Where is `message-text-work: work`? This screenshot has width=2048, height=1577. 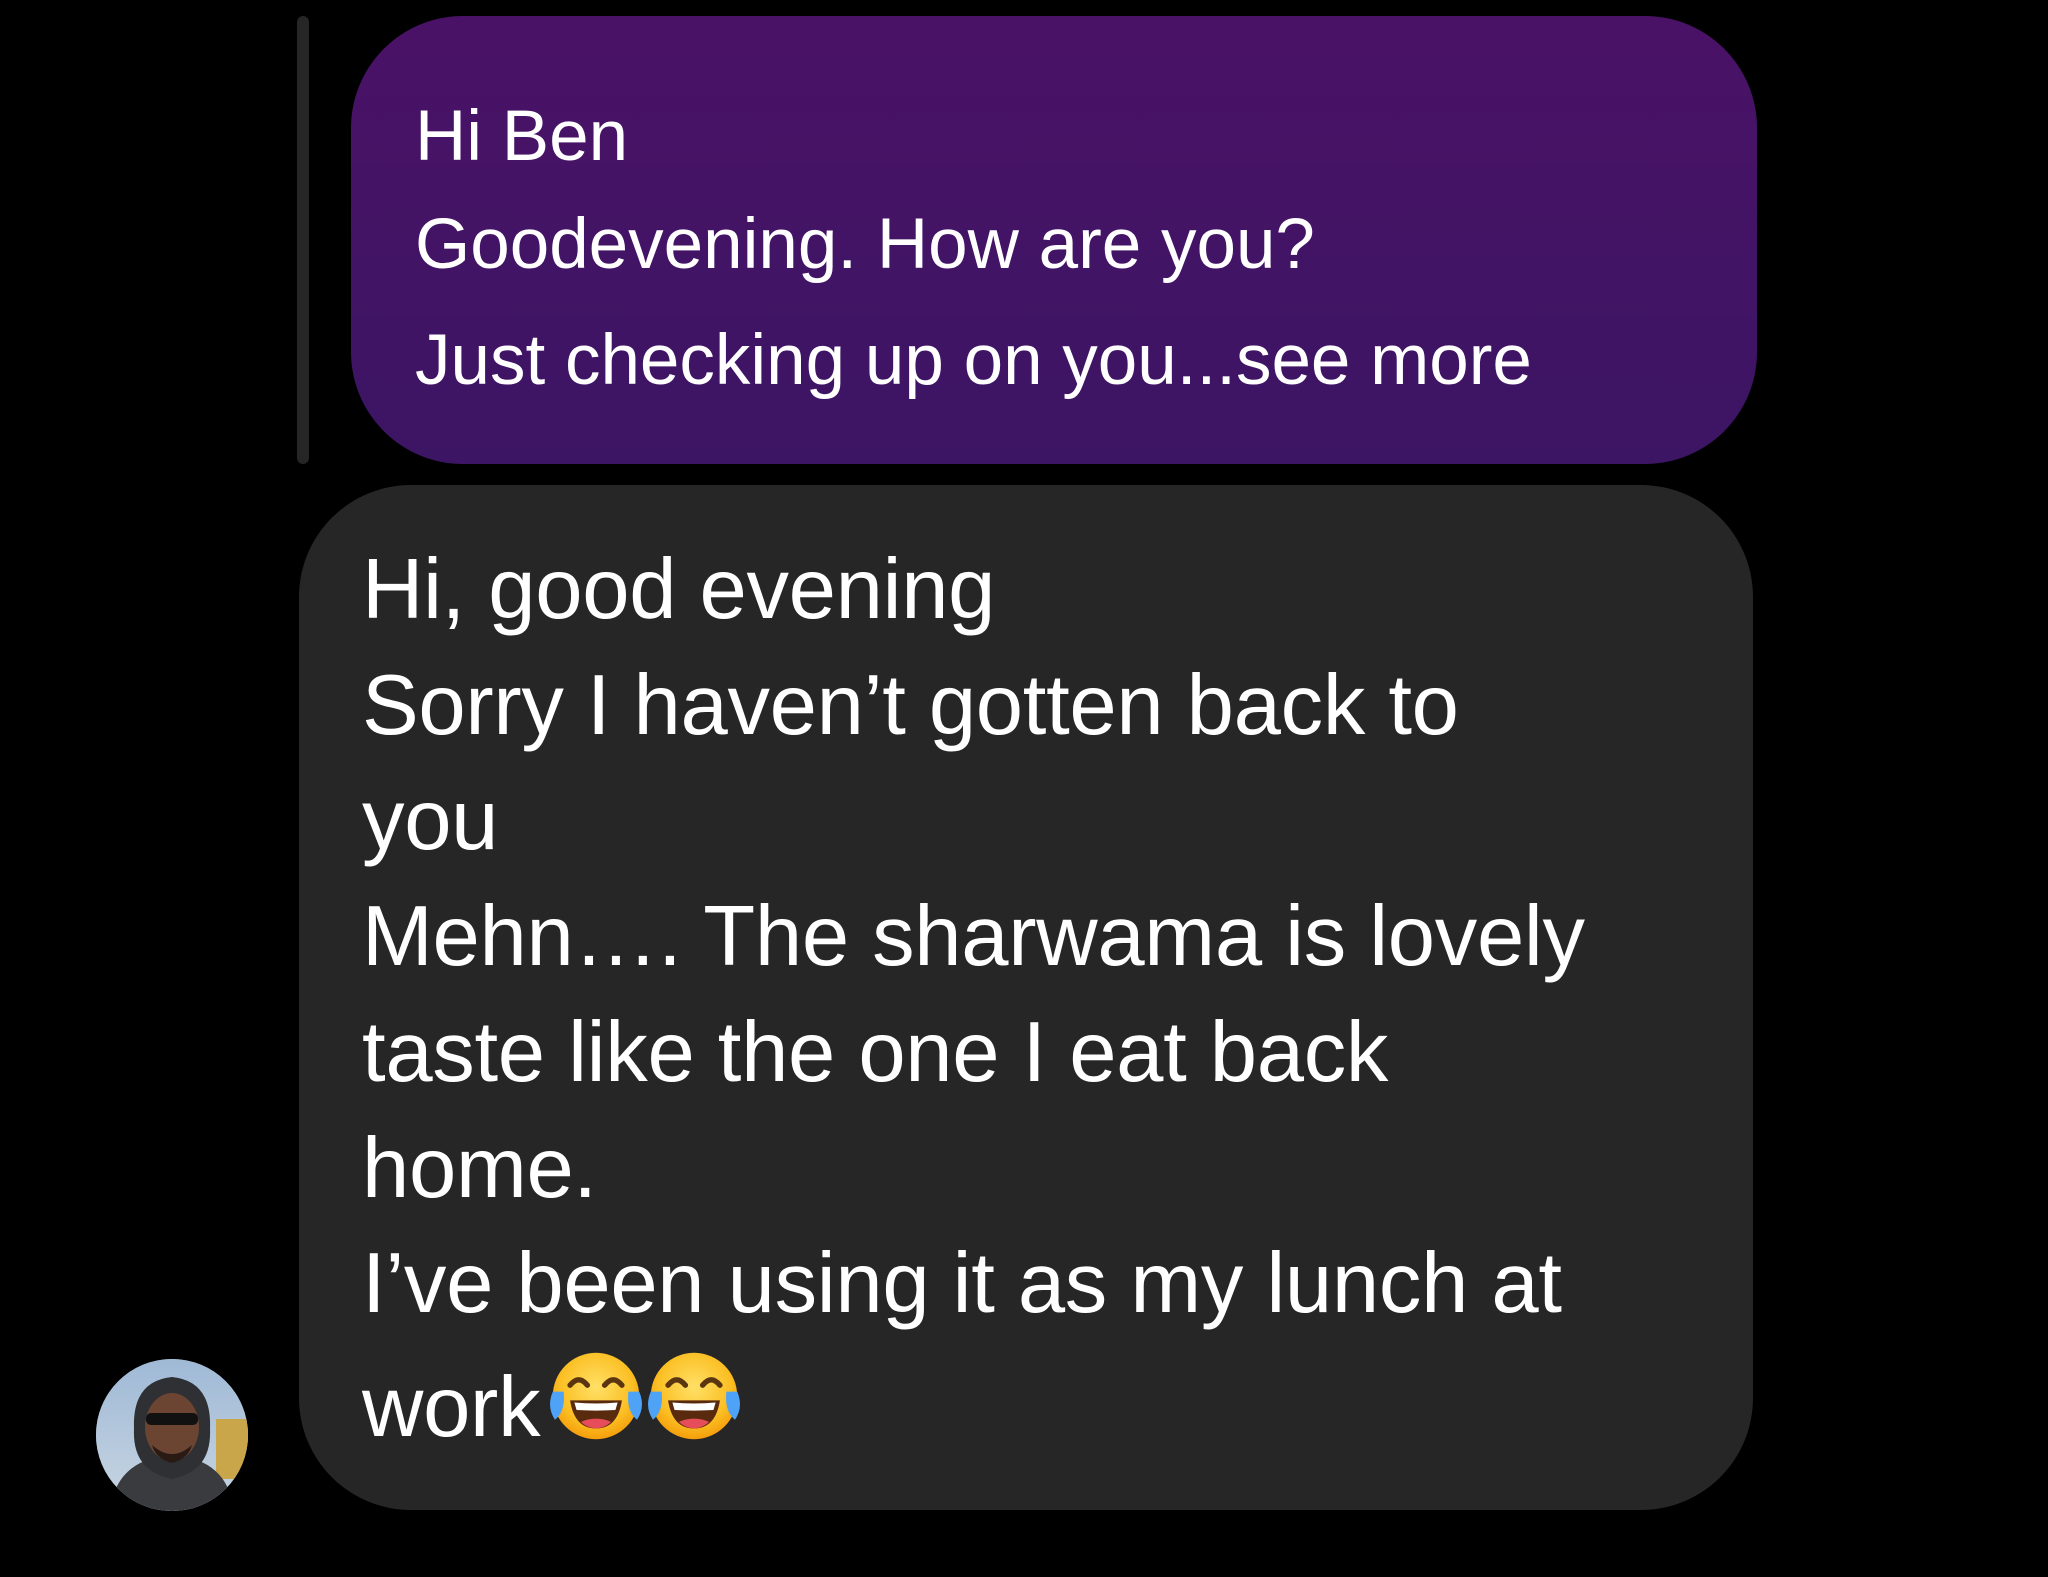 message-text-work: work is located at coordinates (451, 1407).